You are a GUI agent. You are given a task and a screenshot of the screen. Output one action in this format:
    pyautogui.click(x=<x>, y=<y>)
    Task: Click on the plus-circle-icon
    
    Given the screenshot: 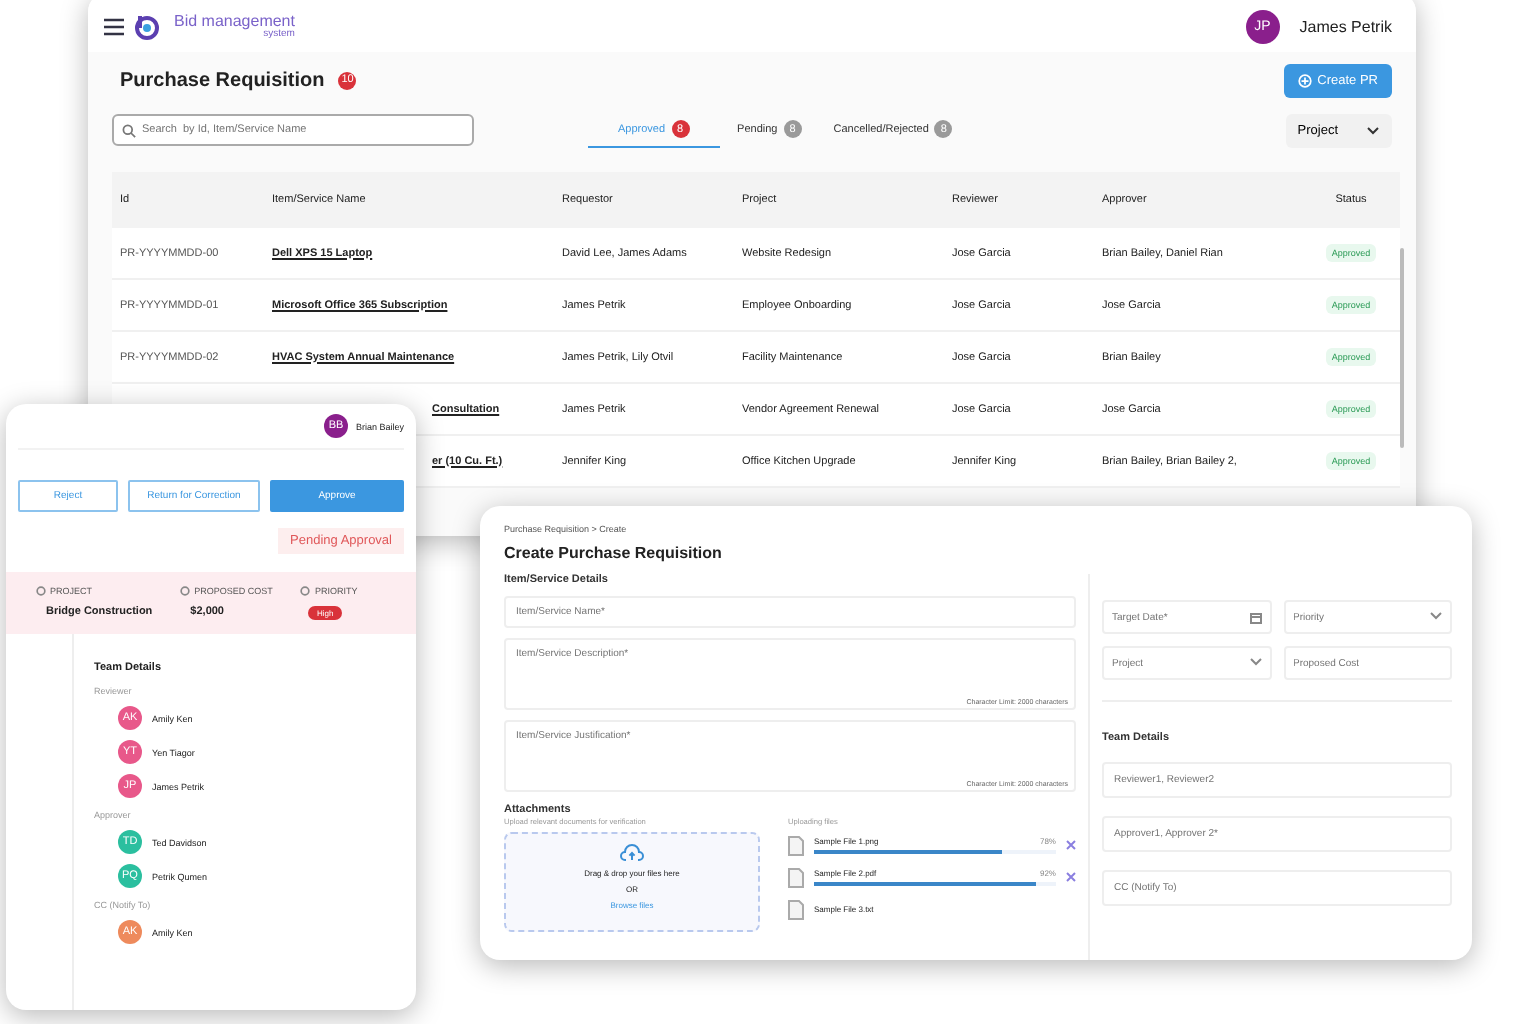 What is the action you would take?
    pyautogui.click(x=1304, y=80)
    